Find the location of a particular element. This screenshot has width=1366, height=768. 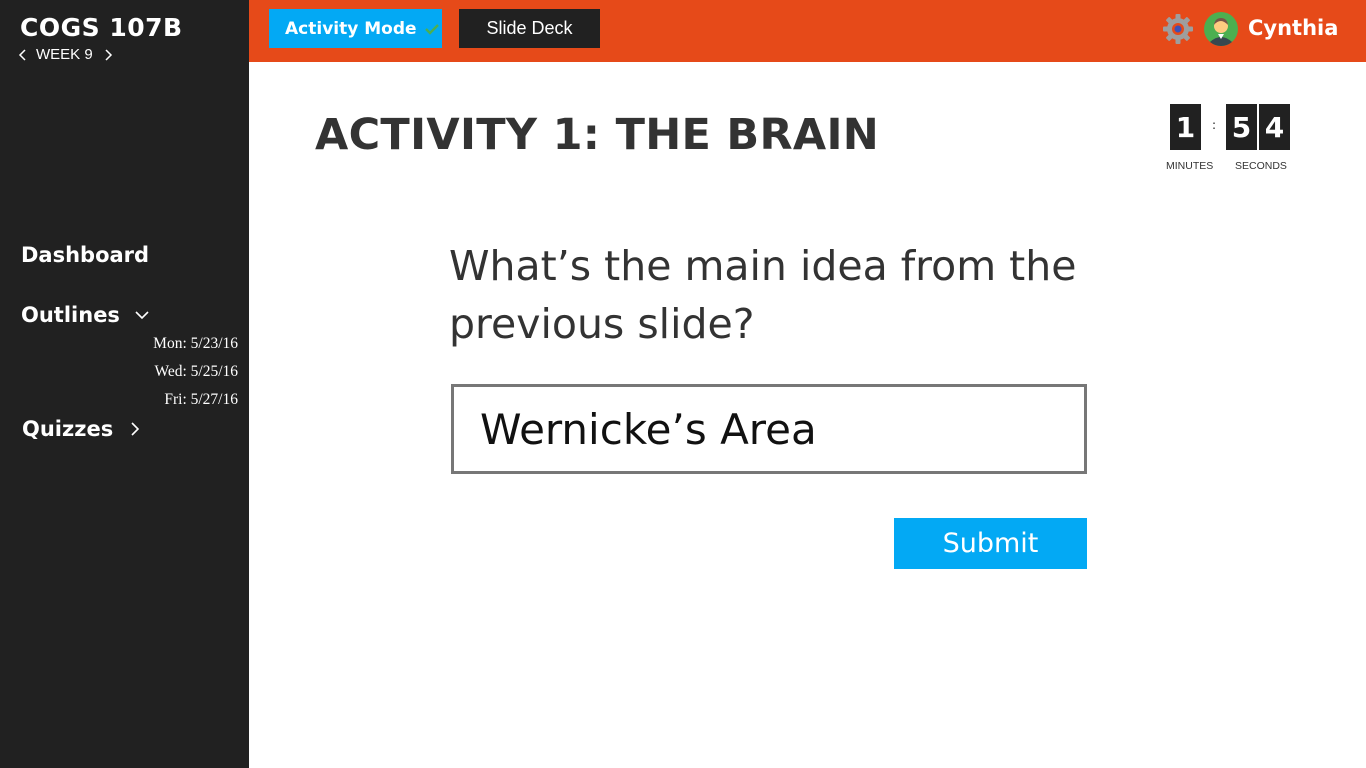

sidebar-item-quizzes: Quizzes is located at coordinates (82, 429).